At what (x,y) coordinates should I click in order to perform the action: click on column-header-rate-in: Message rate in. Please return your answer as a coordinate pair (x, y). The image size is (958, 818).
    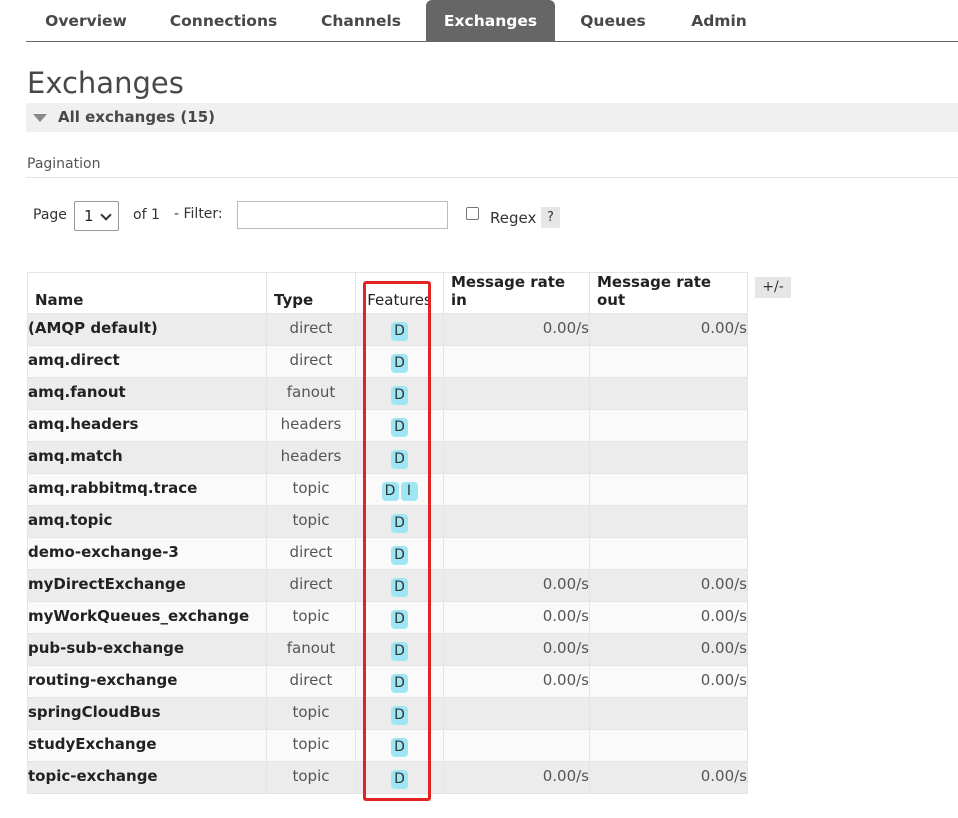
    Looking at the image, I should click on (516, 293).